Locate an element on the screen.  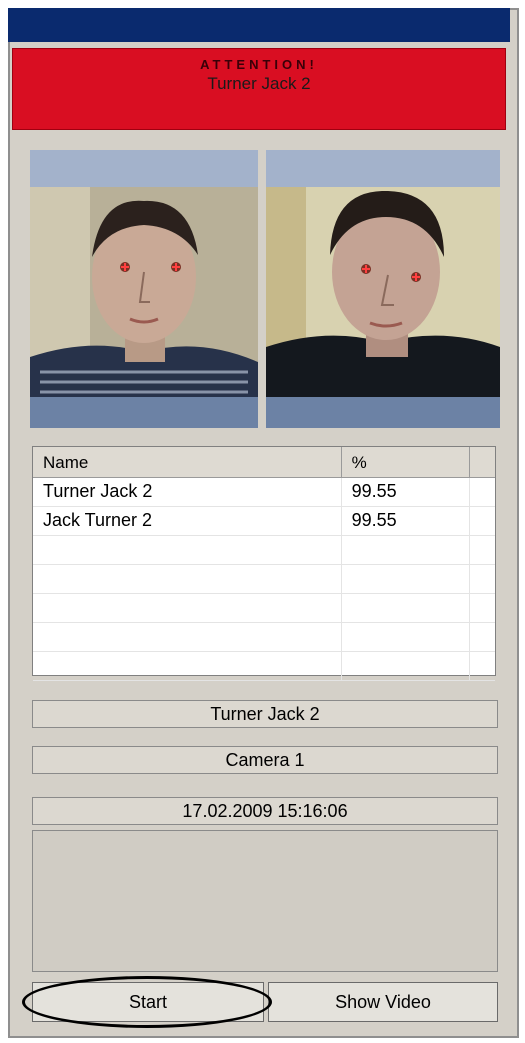
database-face-panel is located at coordinates (383, 289).